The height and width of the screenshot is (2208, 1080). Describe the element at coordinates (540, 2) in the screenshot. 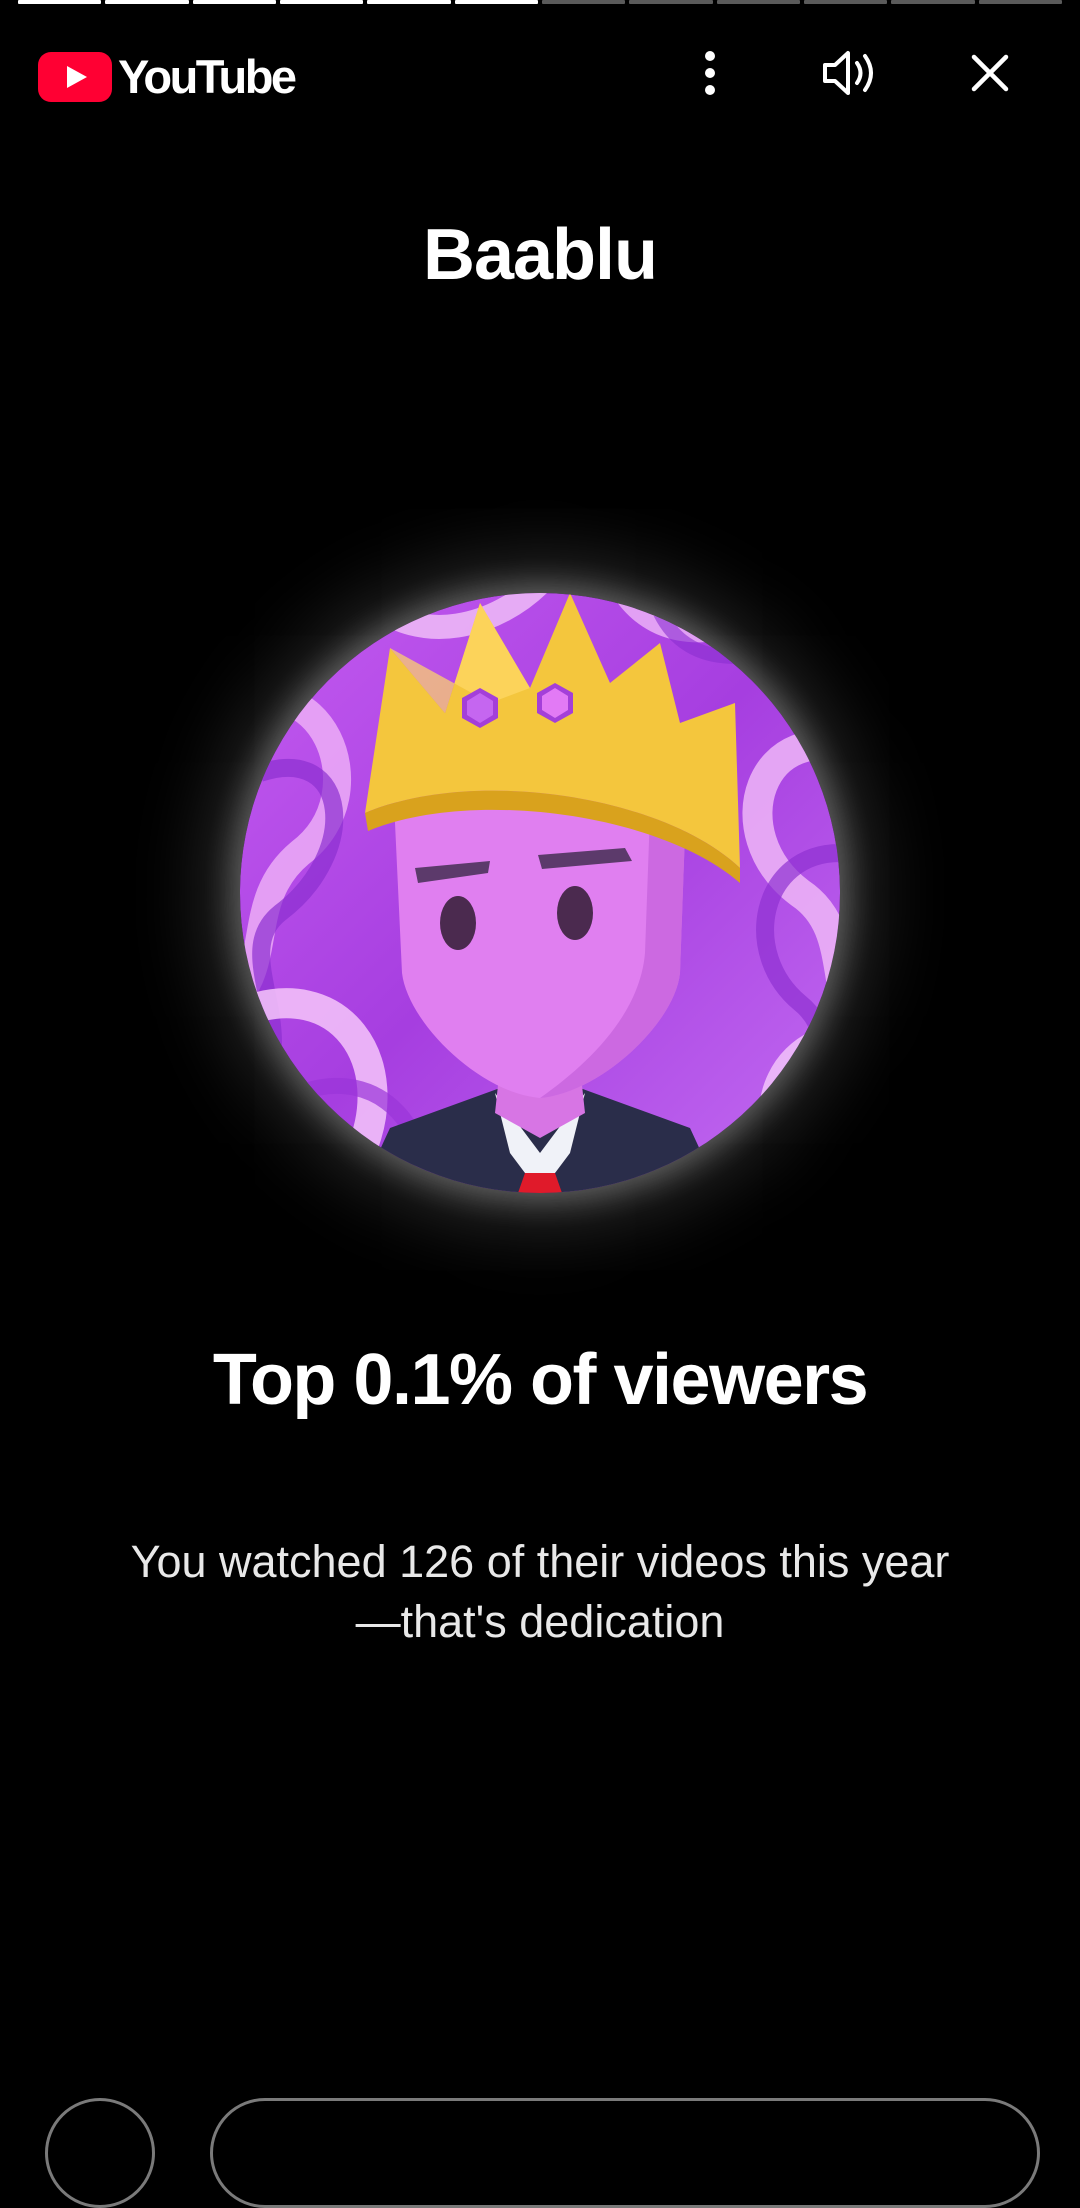

I see `story-progress-bar` at that location.